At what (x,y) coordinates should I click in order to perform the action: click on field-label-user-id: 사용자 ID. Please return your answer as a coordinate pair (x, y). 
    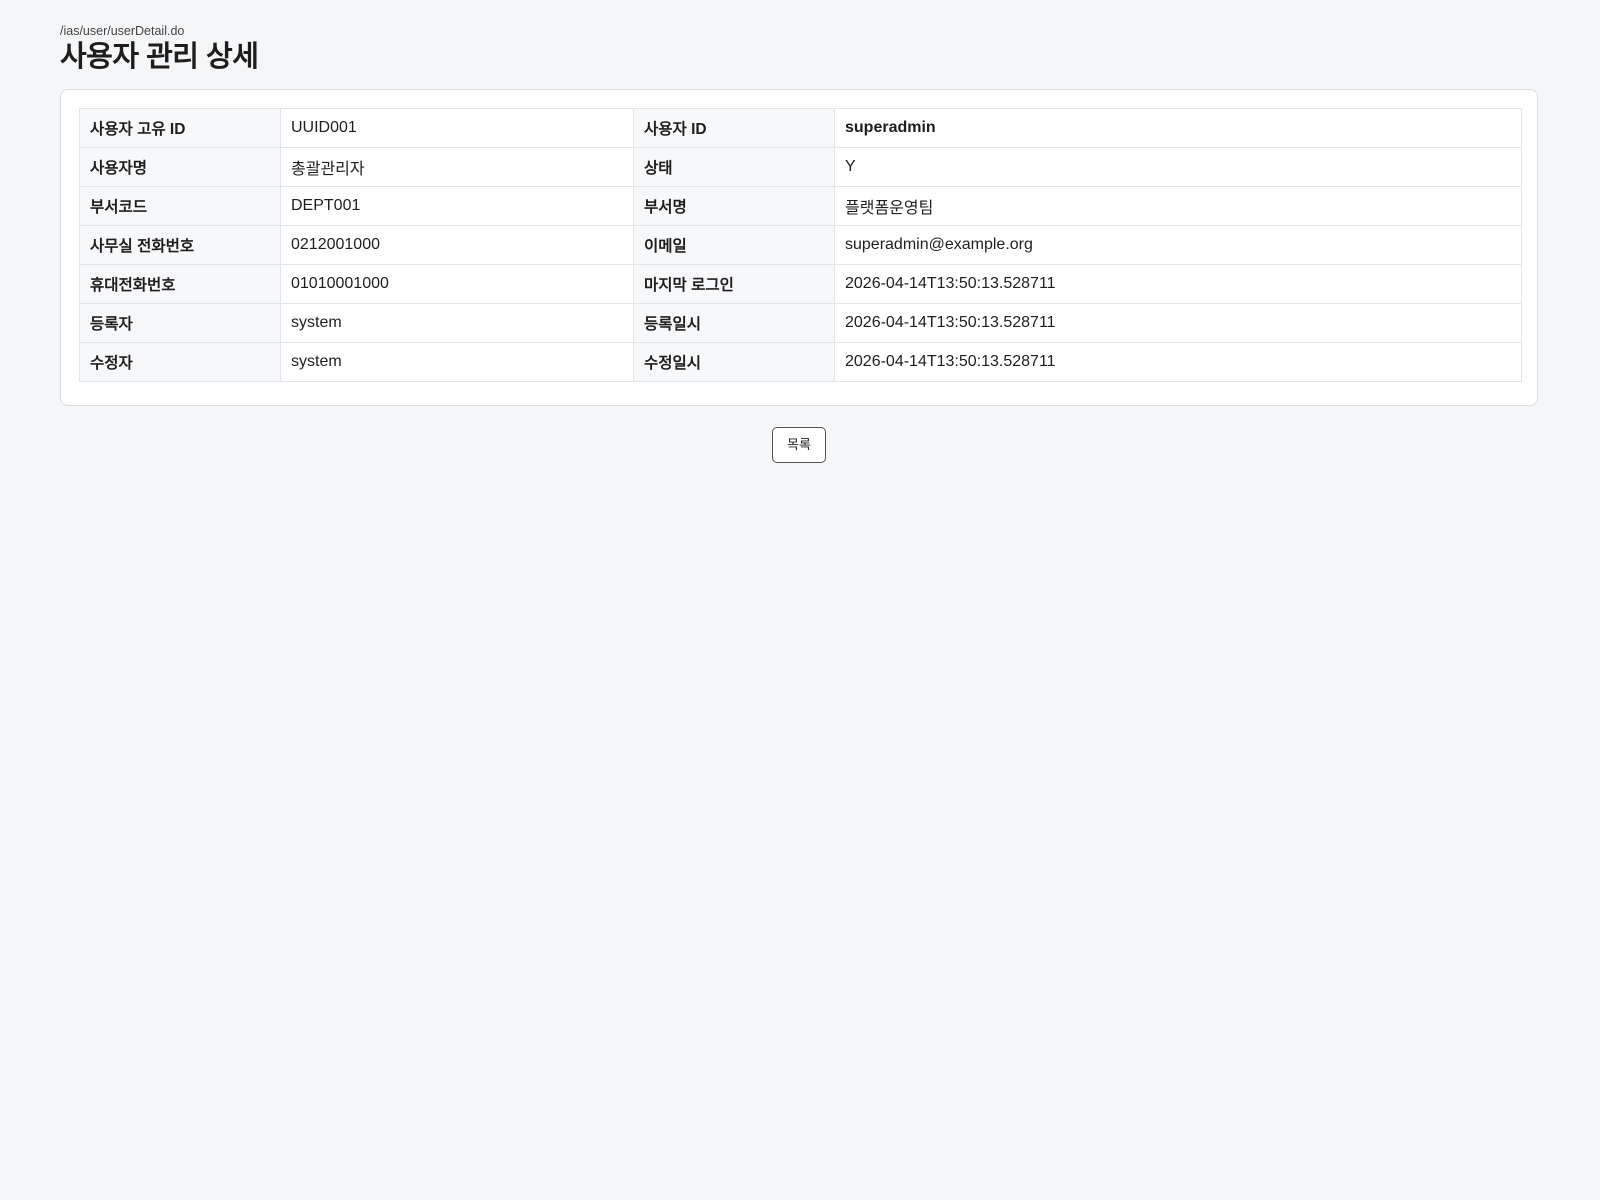
    Looking at the image, I should click on (734, 128).